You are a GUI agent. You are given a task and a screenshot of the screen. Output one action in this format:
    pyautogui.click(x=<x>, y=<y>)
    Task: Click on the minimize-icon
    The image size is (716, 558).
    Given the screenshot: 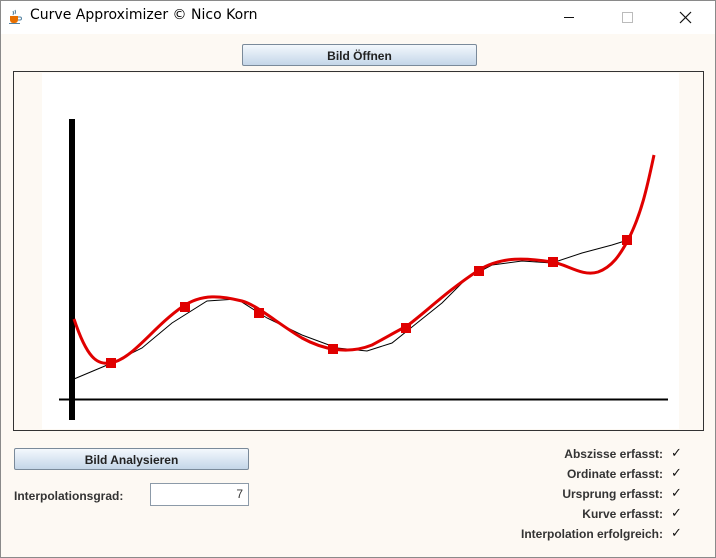 What is the action you would take?
    pyautogui.click(x=569, y=17)
    